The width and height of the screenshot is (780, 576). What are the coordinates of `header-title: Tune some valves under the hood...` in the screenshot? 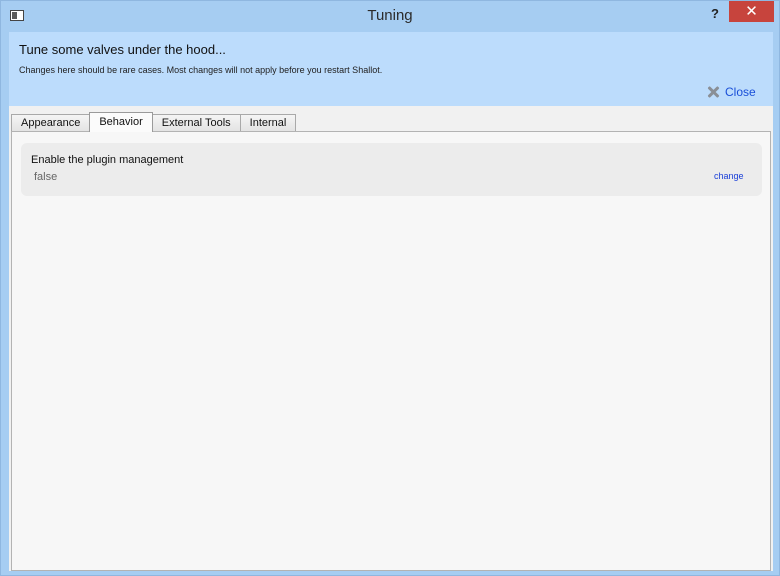 It's located at (122, 49).